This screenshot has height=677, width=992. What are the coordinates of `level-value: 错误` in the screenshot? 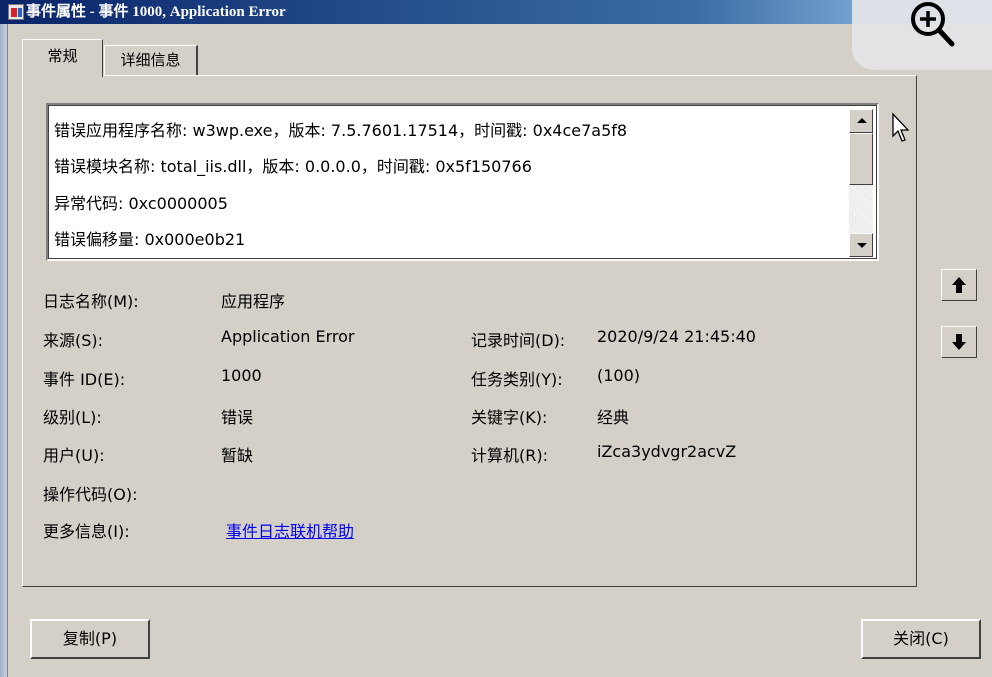 It's located at (237, 417).